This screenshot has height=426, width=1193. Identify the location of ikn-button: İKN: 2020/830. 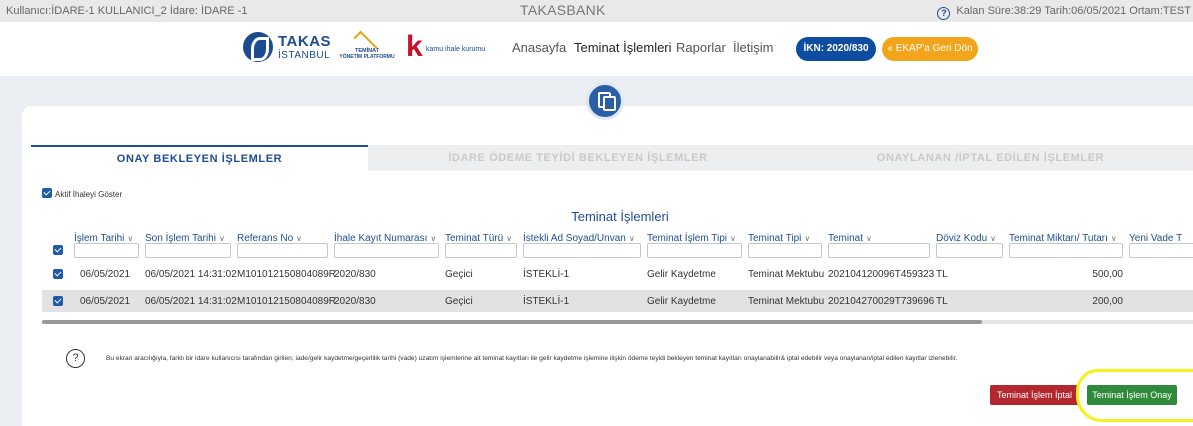
(836, 49).